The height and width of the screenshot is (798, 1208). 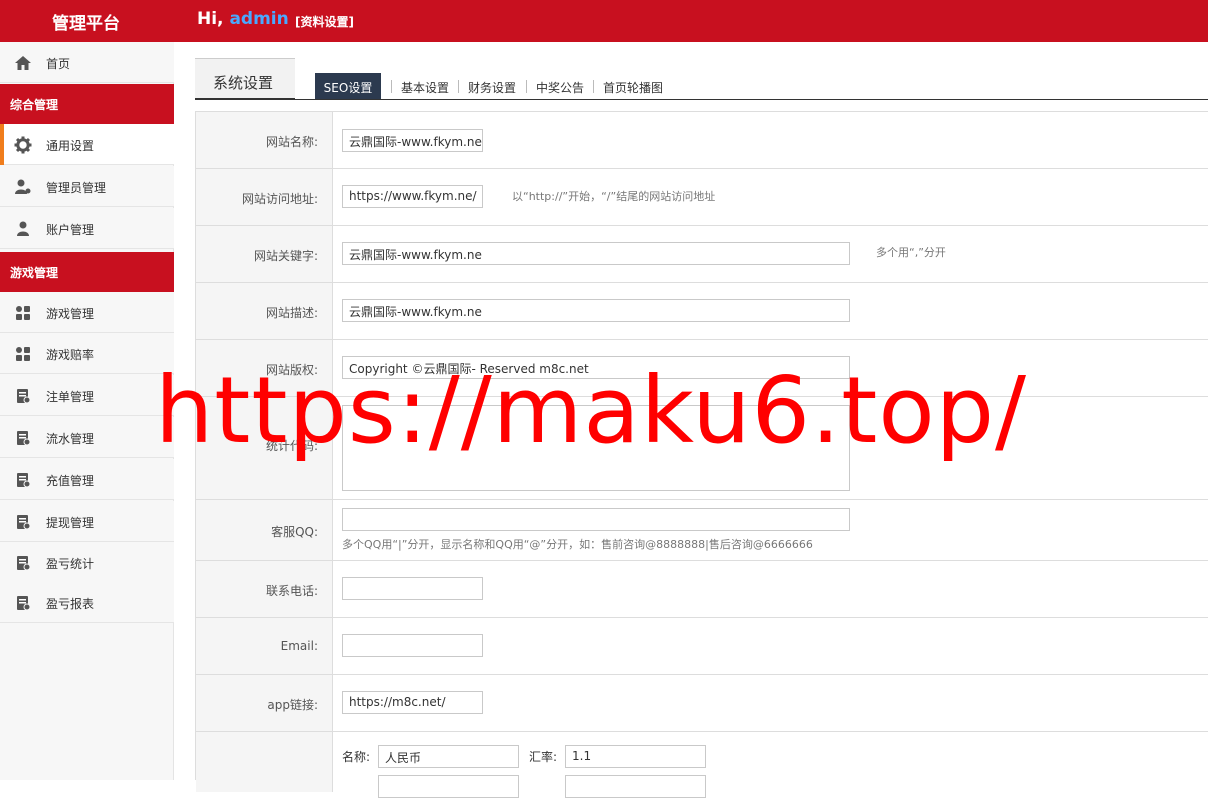 I want to click on form-row-site-name: 网站名称: 云鼎国际-www.fkym.ne, so click(x=702, y=140).